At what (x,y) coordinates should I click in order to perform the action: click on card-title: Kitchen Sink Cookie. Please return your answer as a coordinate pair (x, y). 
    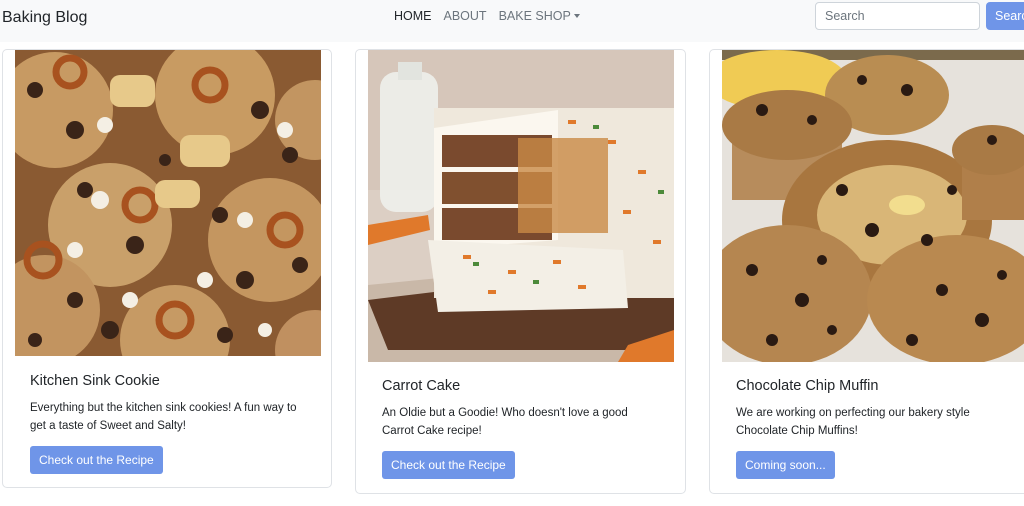
    Looking at the image, I should click on (95, 381).